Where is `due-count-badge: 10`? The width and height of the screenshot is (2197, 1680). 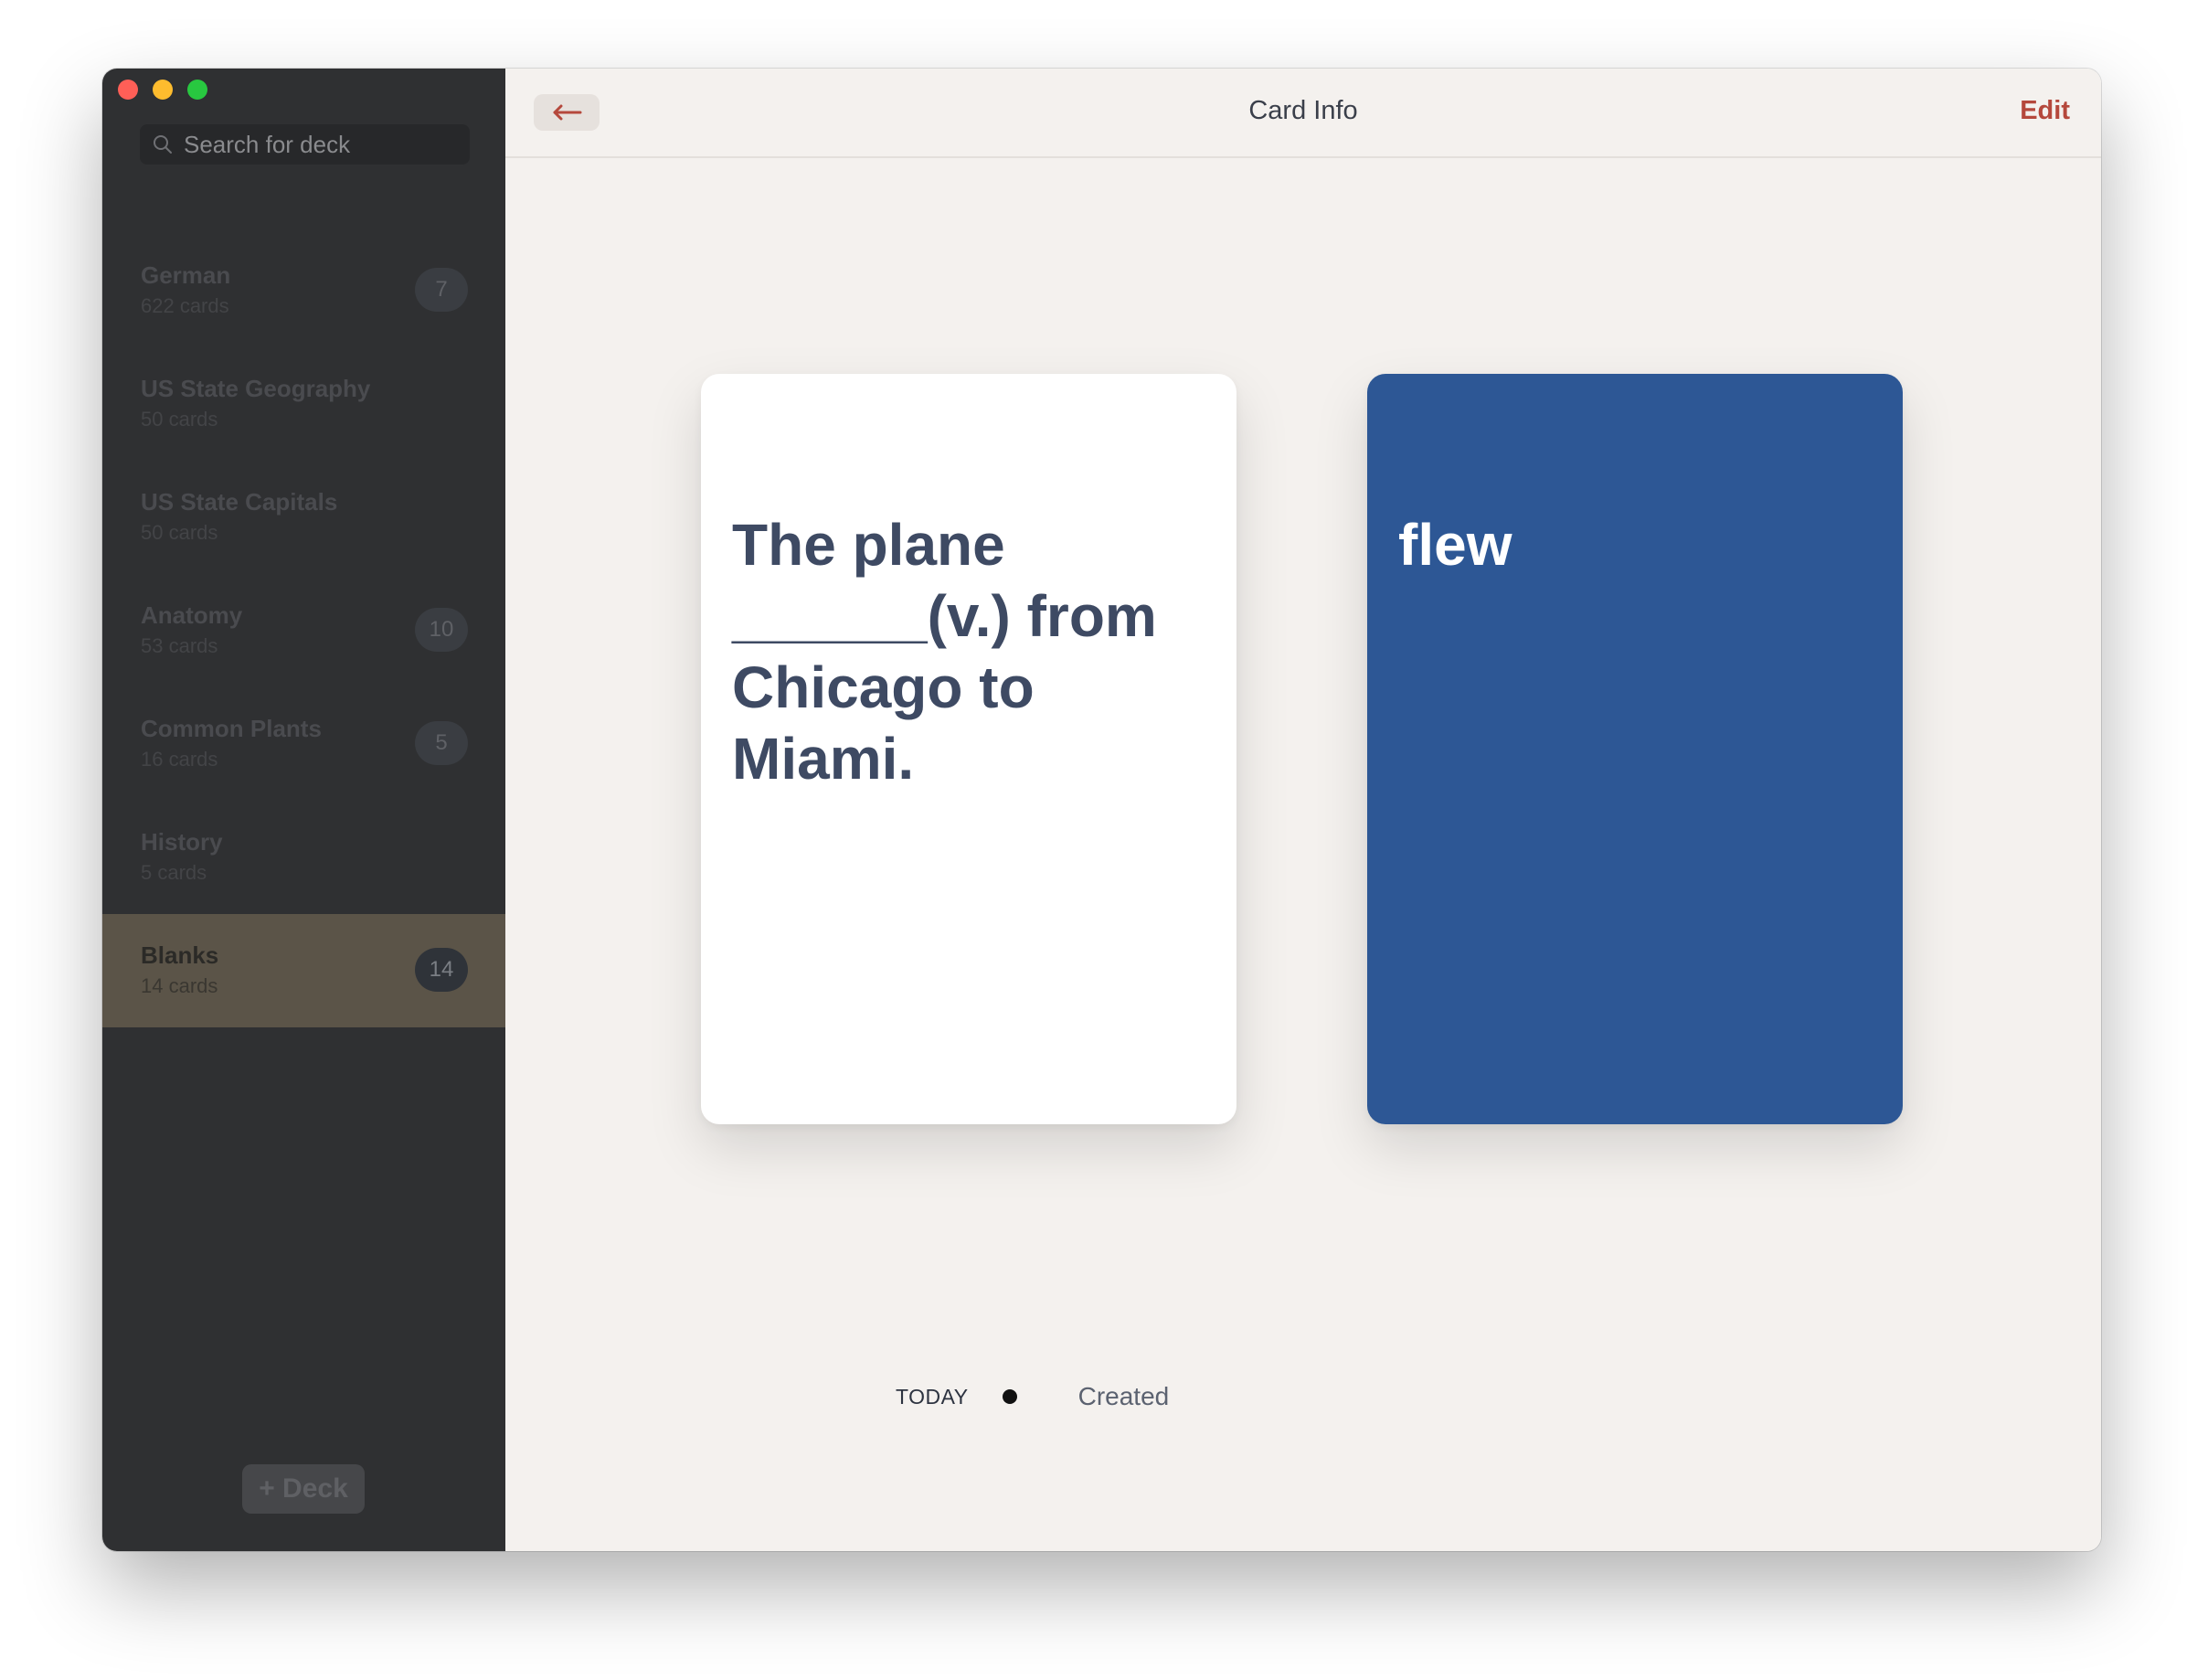
due-count-badge: 10 is located at coordinates (441, 630).